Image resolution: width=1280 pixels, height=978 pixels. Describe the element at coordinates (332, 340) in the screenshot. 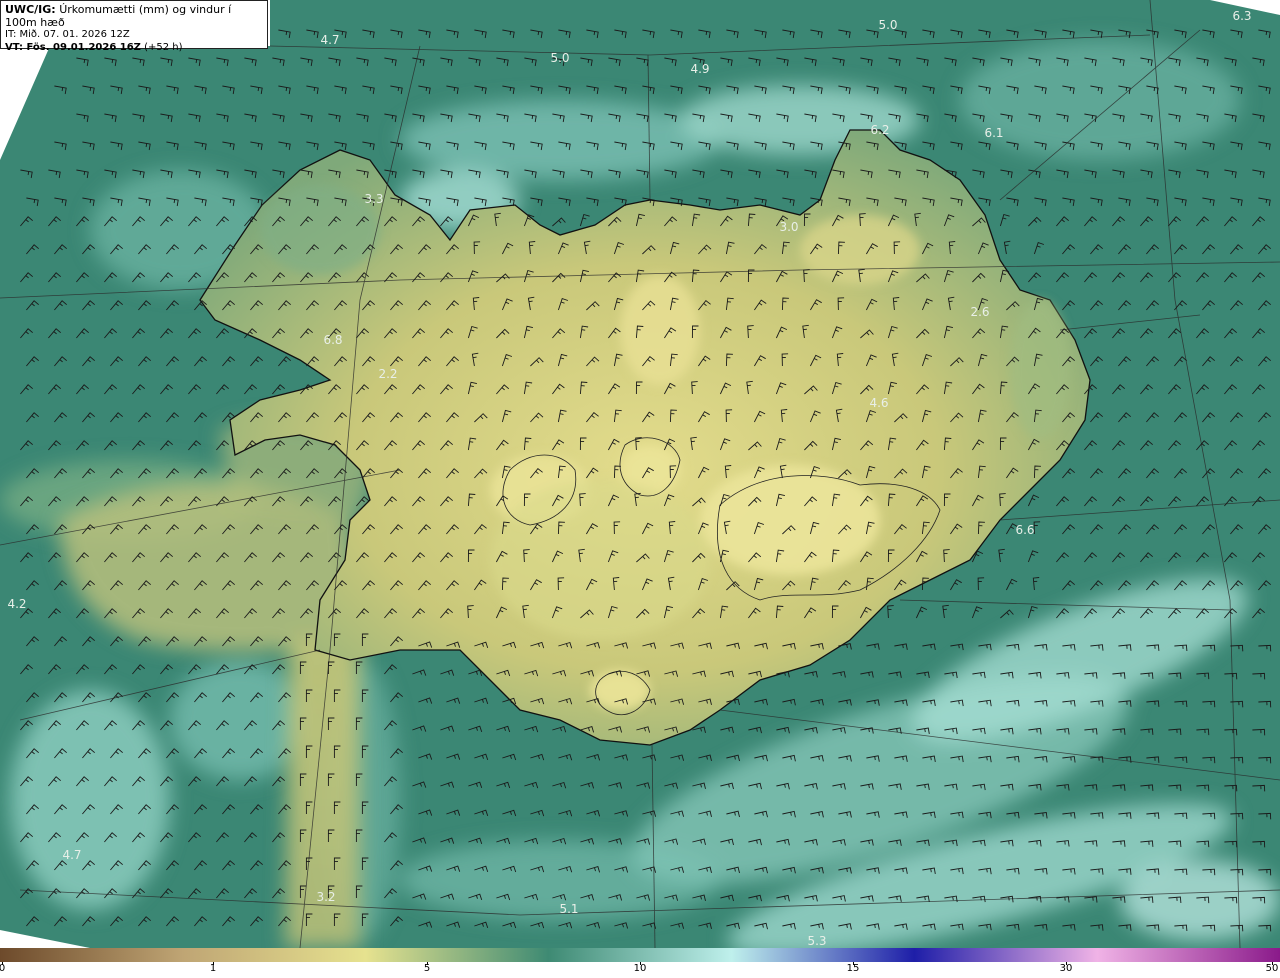

I see `max-value-label: 6.8` at that location.